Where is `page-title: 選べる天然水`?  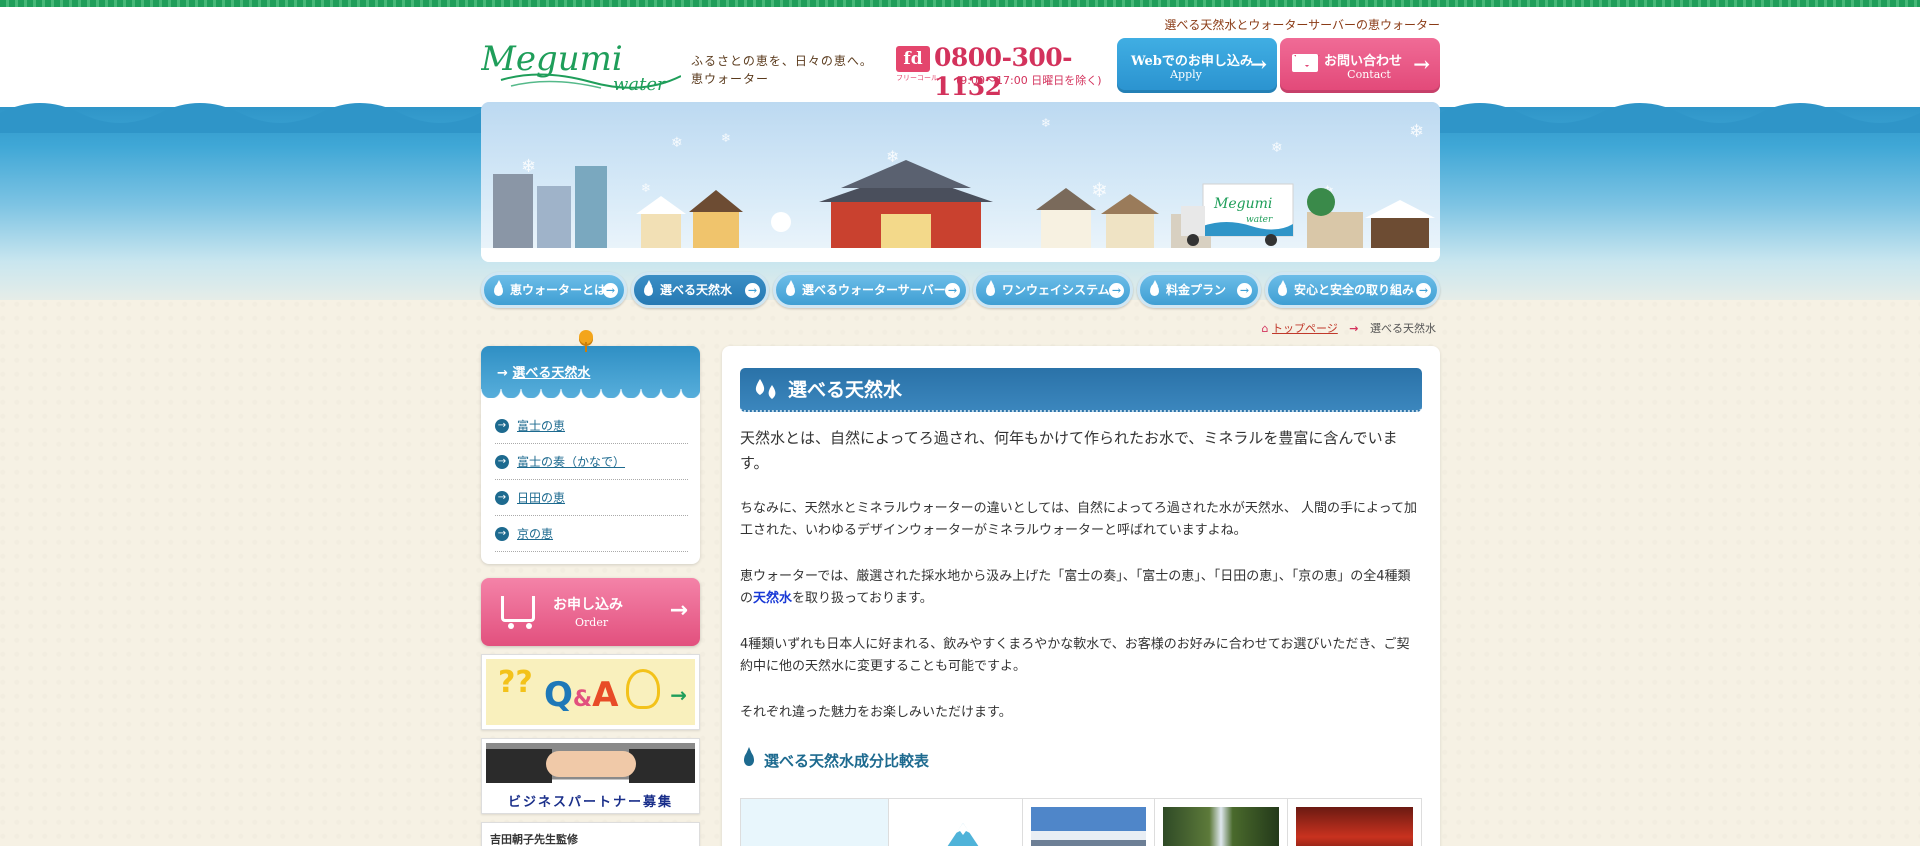 page-title: 選べる天然水 is located at coordinates (1081, 390).